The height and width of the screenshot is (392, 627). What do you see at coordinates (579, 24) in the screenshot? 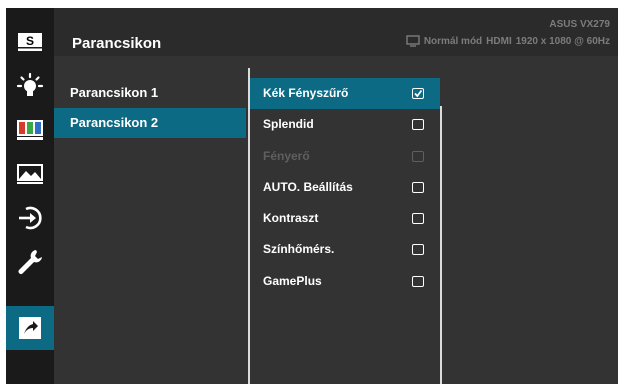
I see `model-name: ASUS VX279` at bounding box center [579, 24].